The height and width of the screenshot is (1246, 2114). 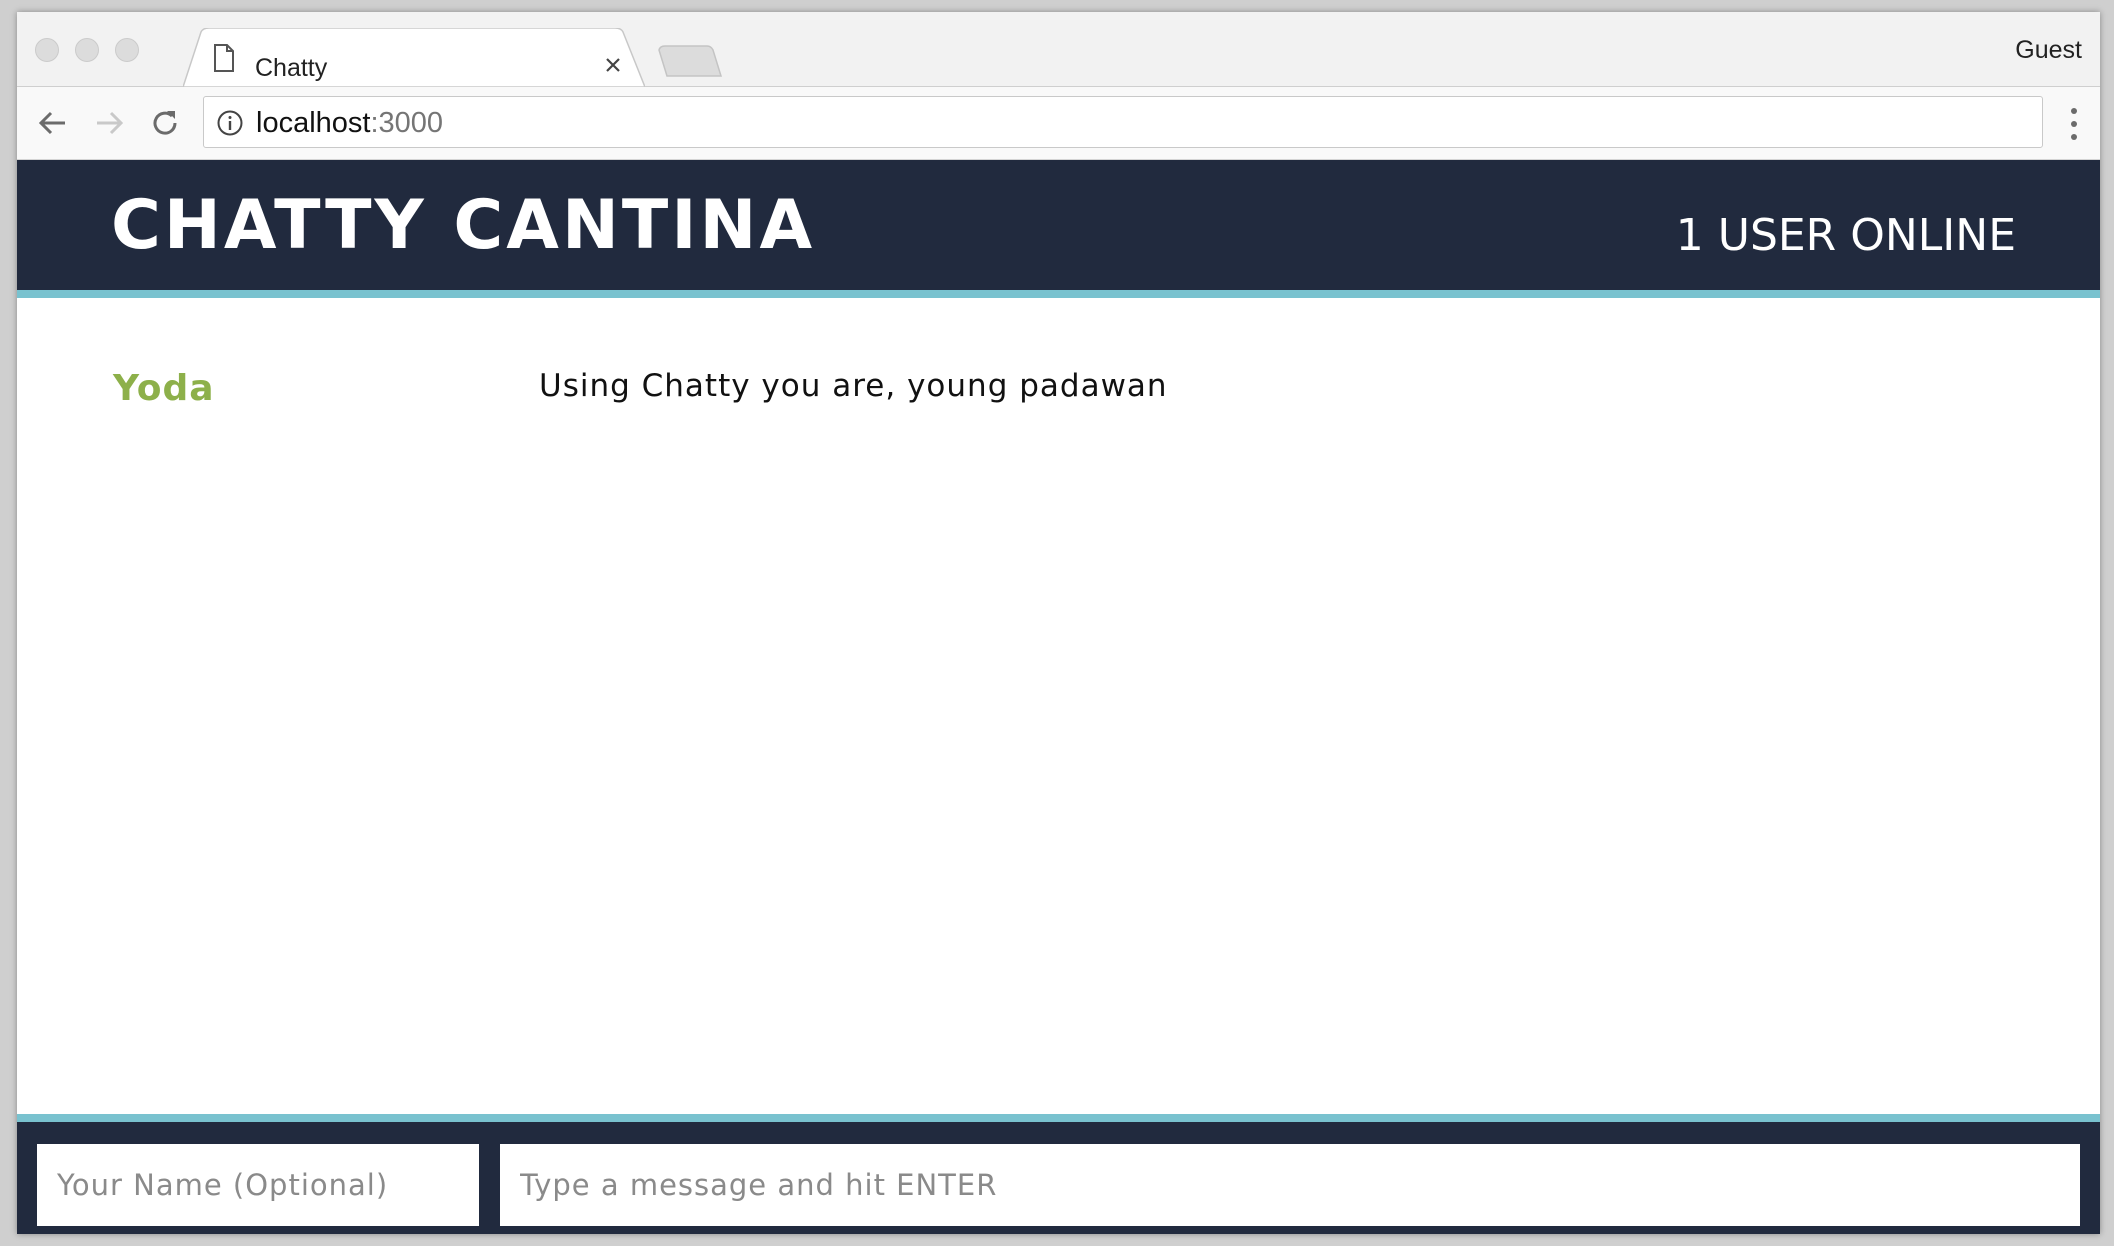 What do you see at coordinates (87, 50) in the screenshot?
I see `minimize-window-button` at bounding box center [87, 50].